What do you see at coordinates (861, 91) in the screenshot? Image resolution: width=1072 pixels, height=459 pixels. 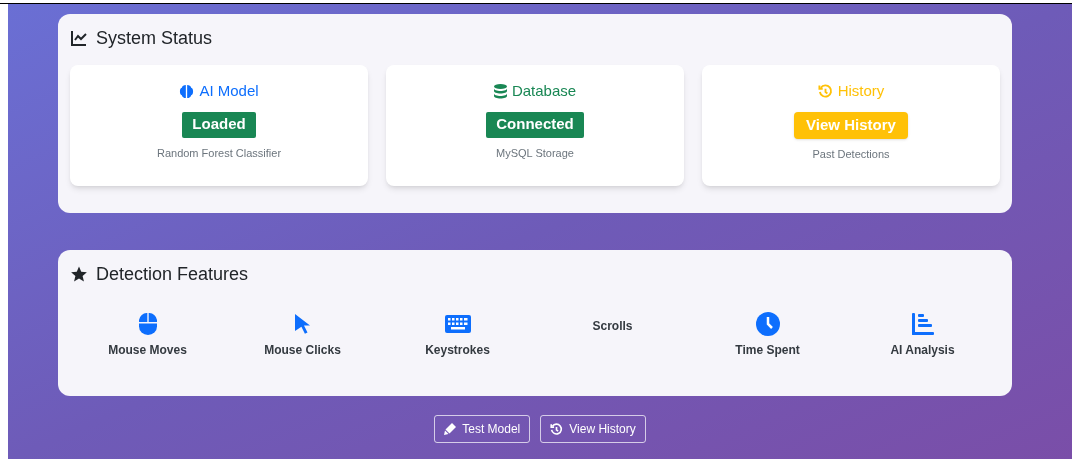 I see `card-title: History` at bounding box center [861, 91].